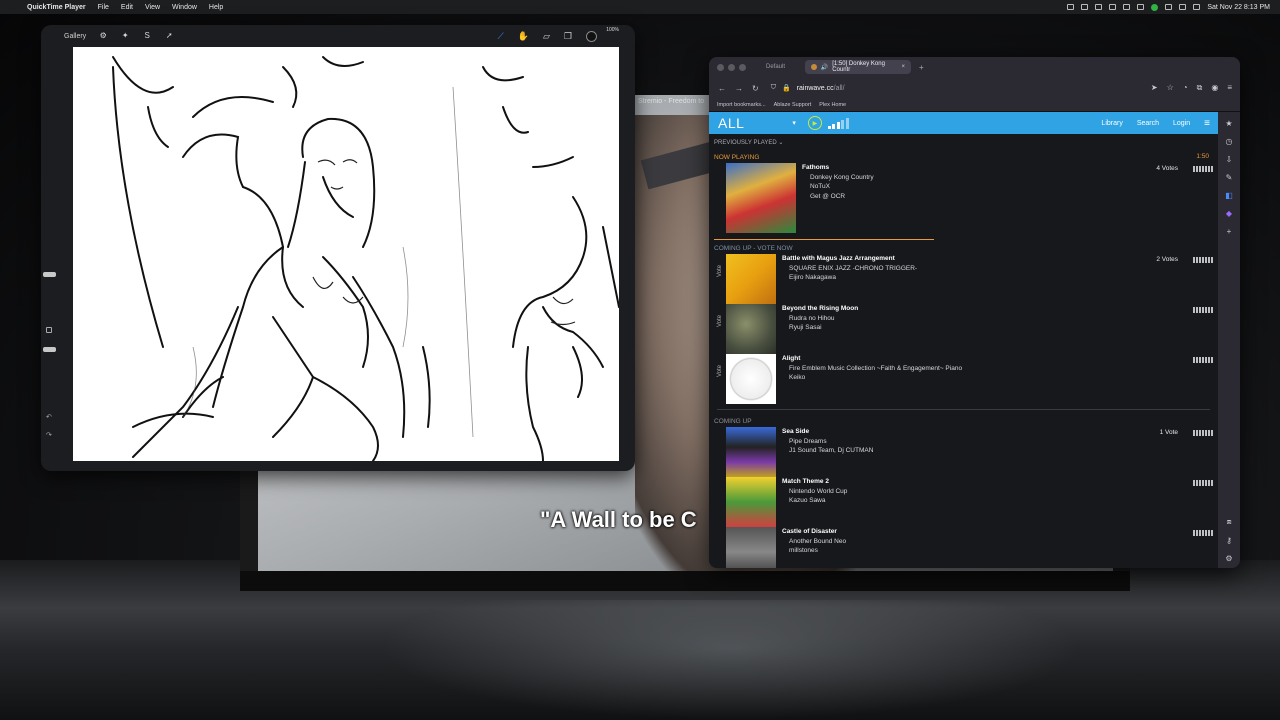 The height and width of the screenshot is (720, 1280). What do you see at coordinates (814, 123) in the screenshot?
I see `play-icon: ▶` at bounding box center [814, 123].